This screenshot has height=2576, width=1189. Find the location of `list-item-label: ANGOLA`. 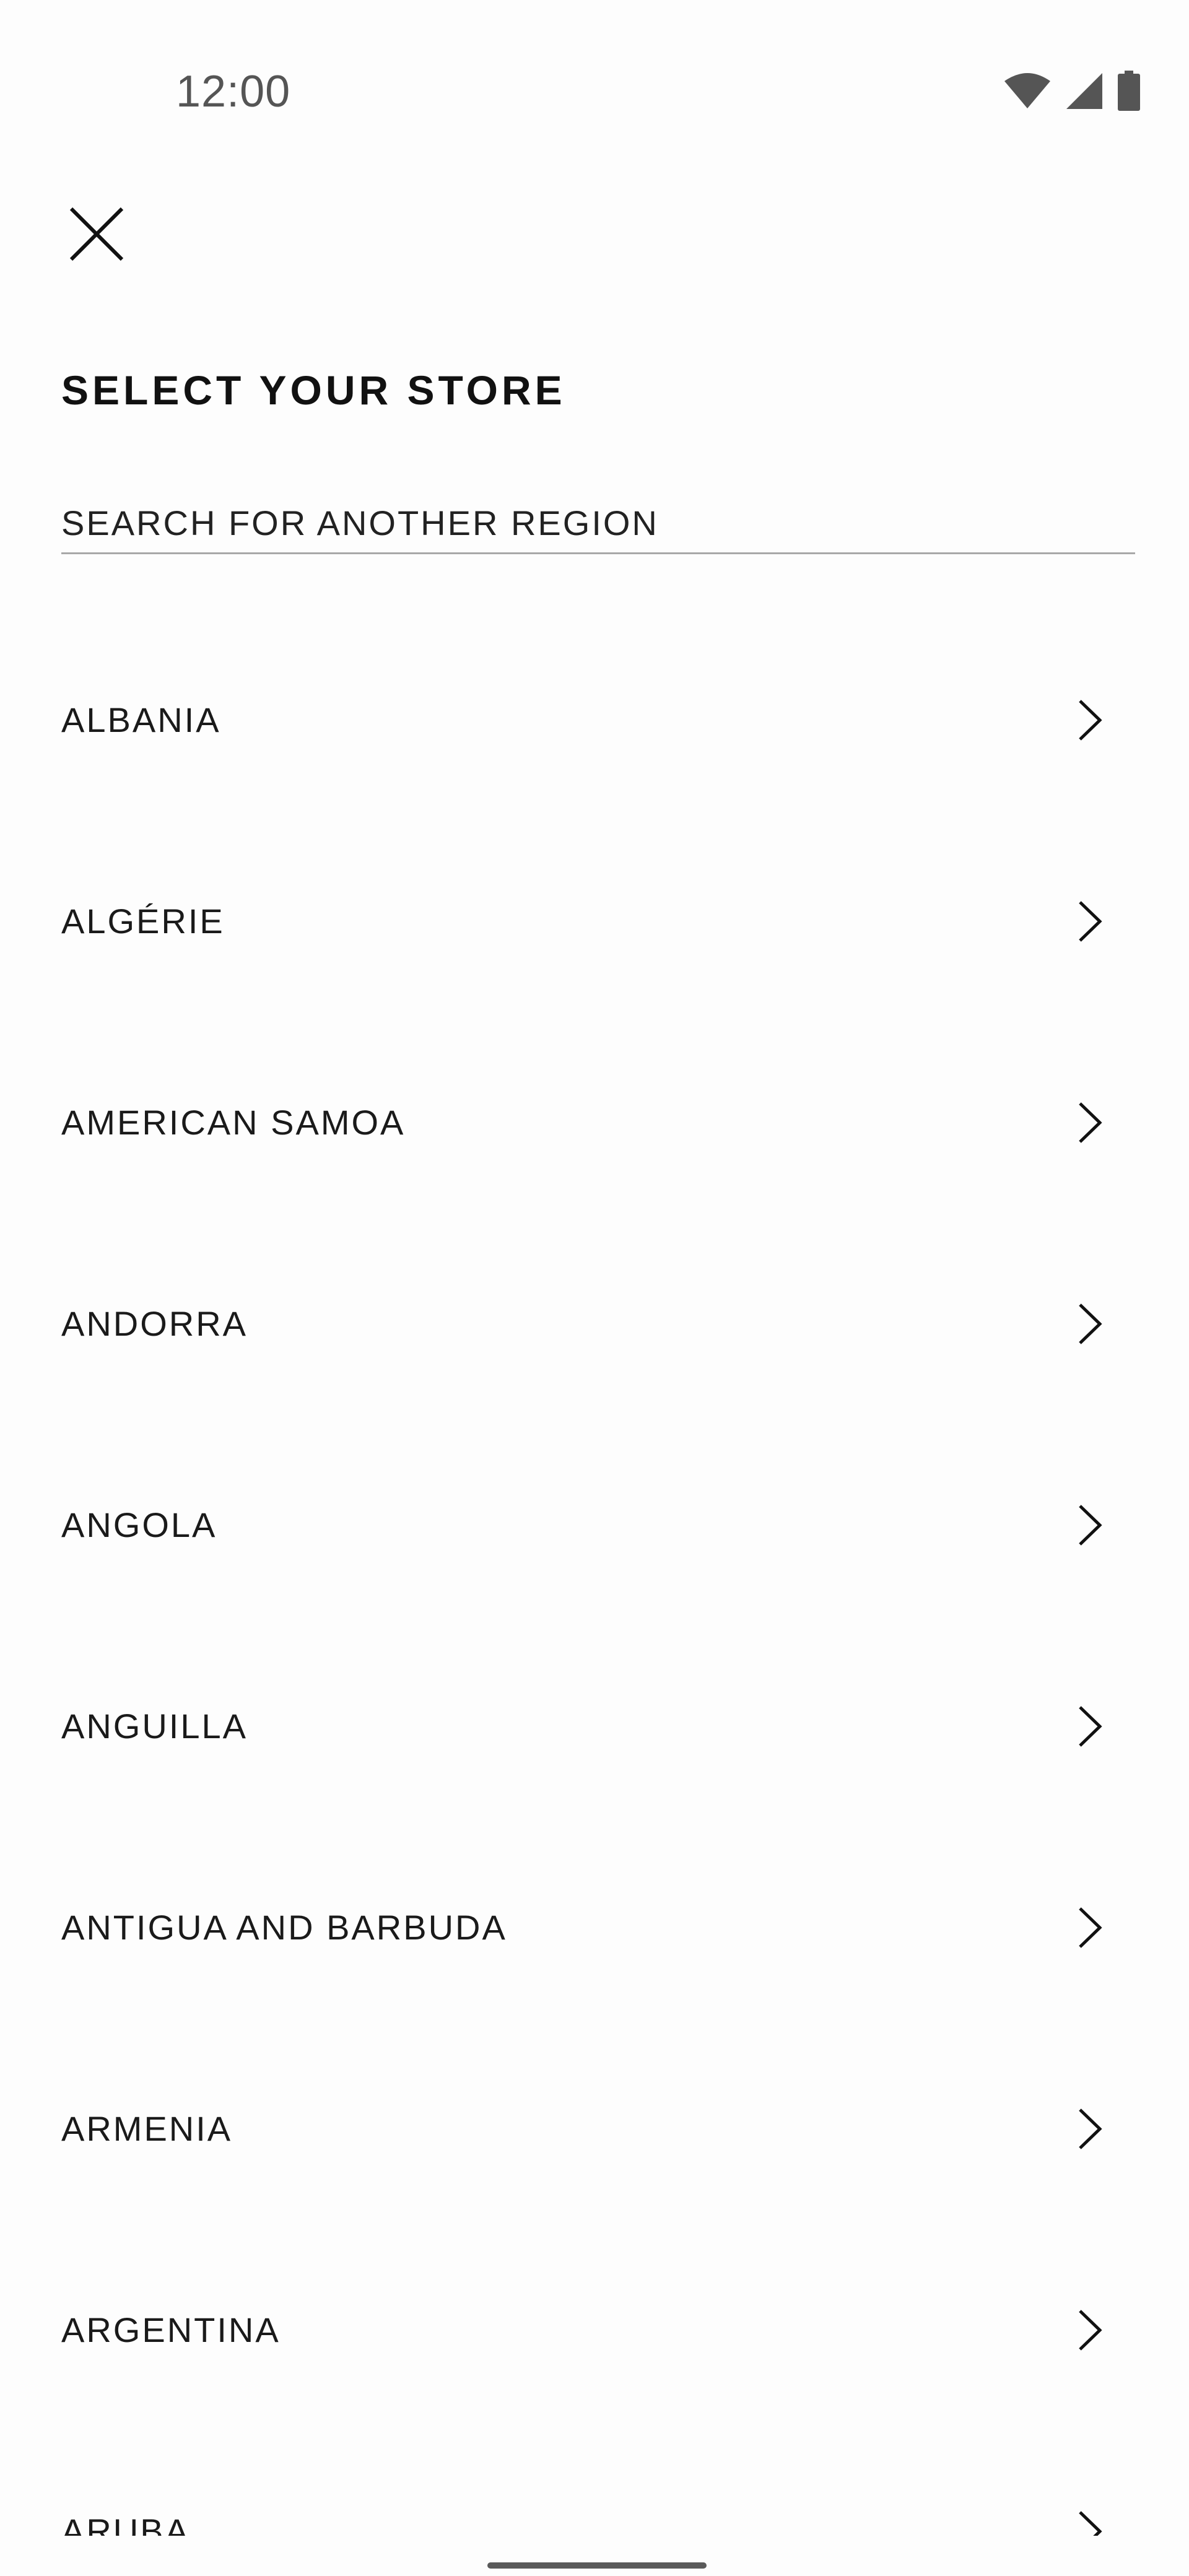

list-item-label: ANGOLA is located at coordinates (139, 1524).